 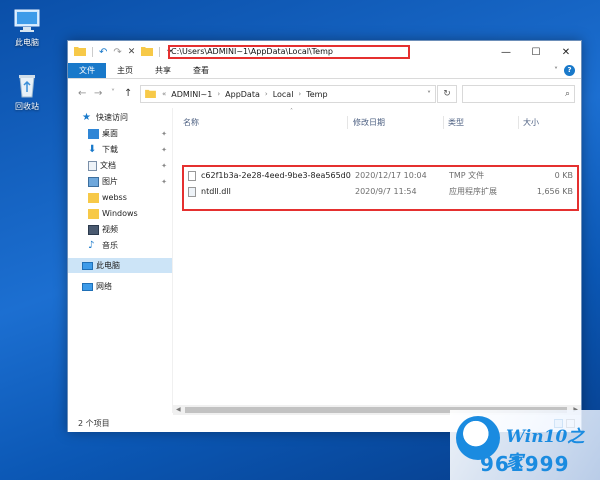 What do you see at coordinates (556, 70) in the screenshot?
I see `expand-ribbon-icon: ˅` at bounding box center [556, 70].